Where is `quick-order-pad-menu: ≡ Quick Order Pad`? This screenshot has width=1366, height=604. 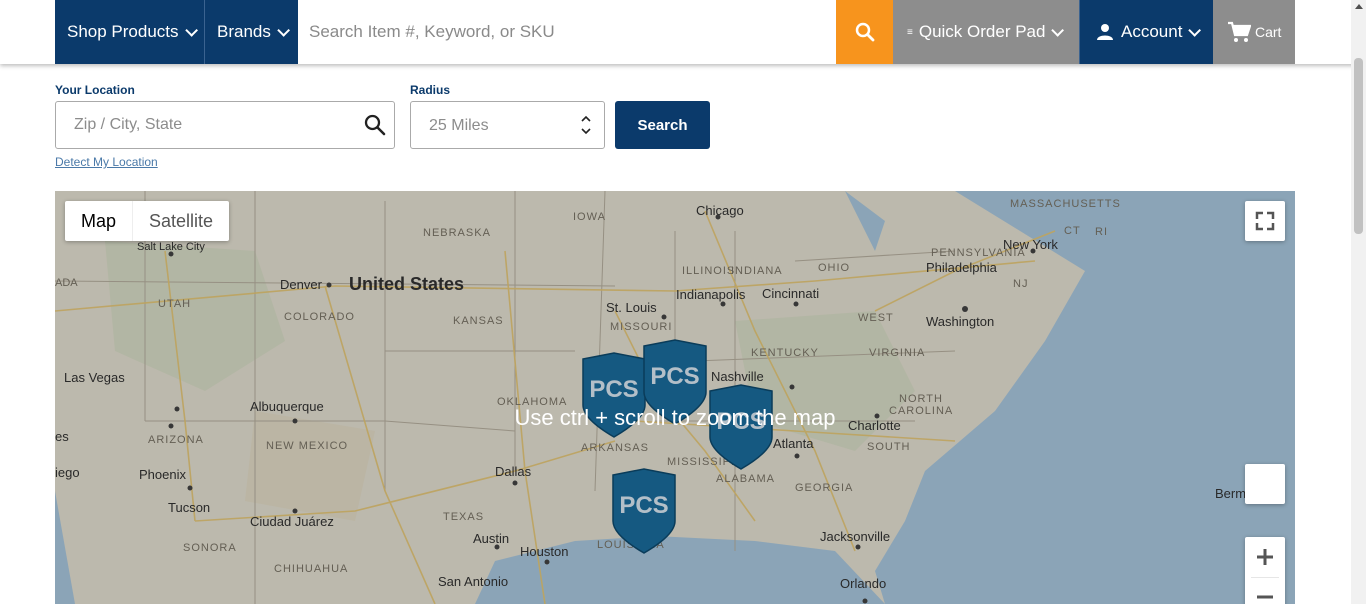 quick-order-pad-menu: ≡ Quick Order Pad is located at coordinates (986, 32).